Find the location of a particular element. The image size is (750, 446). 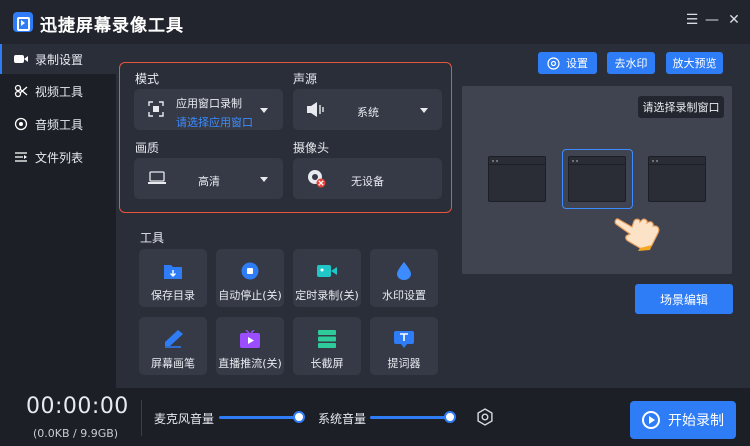

sidebar-item-label: 文件列表 is located at coordinates (59, 157).